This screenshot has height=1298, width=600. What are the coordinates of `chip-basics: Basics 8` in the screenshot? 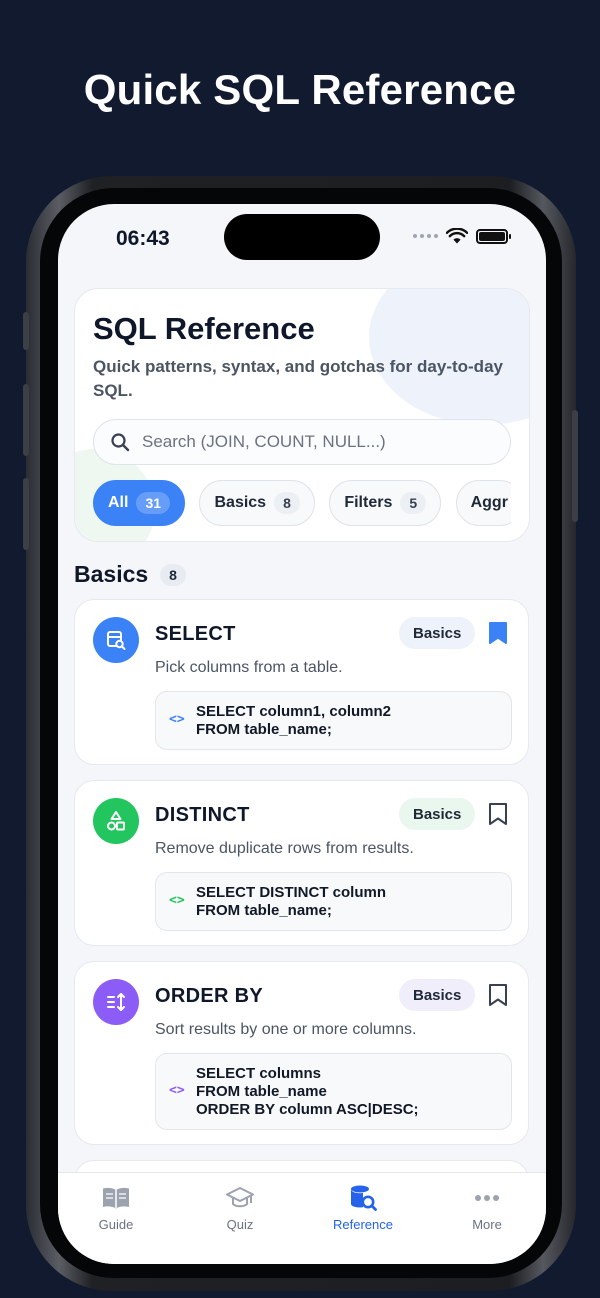 It's located at (257, 503).